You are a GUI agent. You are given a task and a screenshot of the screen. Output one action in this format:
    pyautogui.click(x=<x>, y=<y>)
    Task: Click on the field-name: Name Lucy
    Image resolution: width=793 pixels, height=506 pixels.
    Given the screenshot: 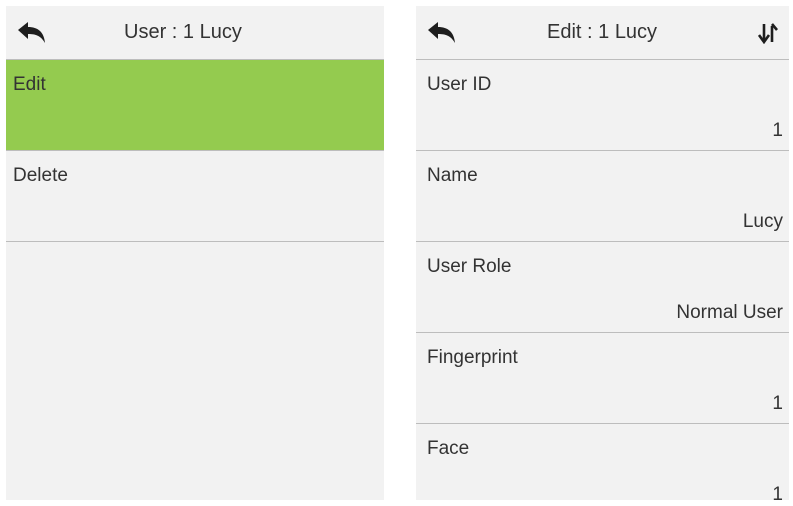 What is the action you would take?
    pyautogui.click(x=602, y=196)
    